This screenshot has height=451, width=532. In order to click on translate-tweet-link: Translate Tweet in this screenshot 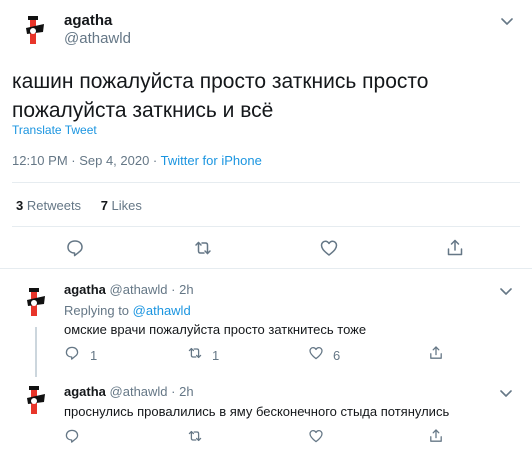, I will do `click(54, 130)`.